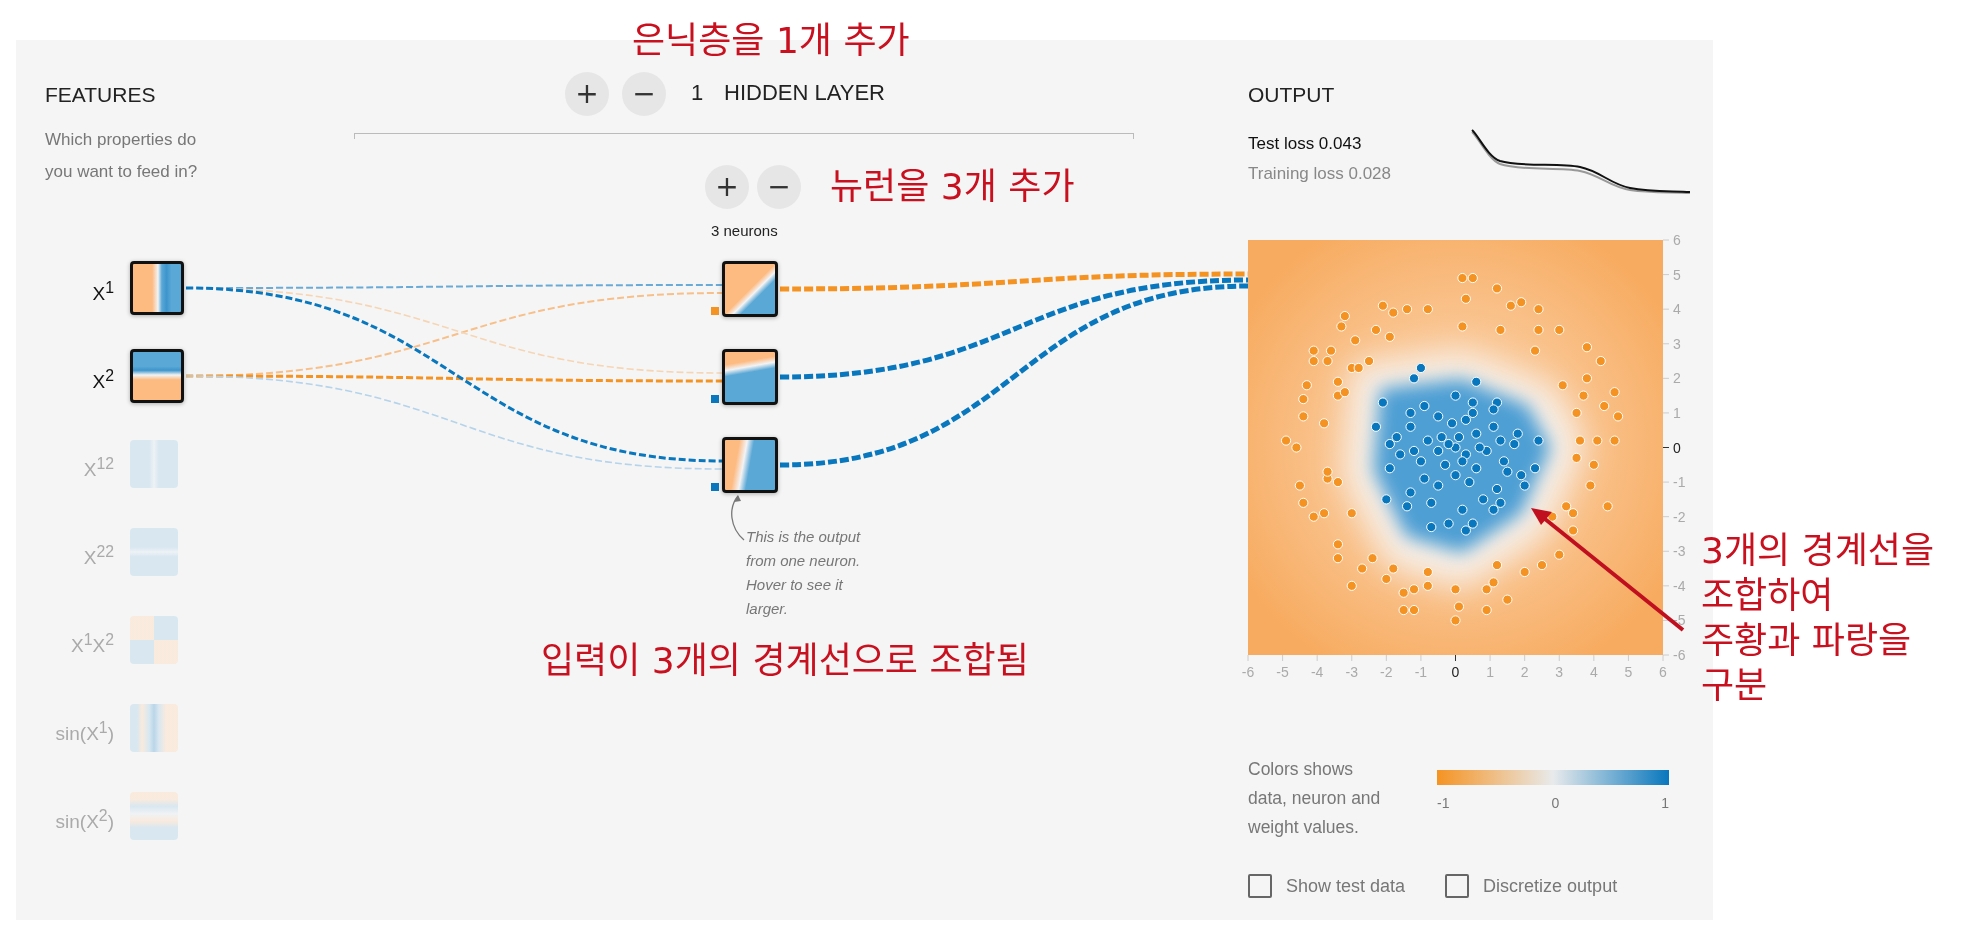 The width and height of the screenshot is (1962, 940). I want to click on x-tick-label: -5, so click(1282, 672).